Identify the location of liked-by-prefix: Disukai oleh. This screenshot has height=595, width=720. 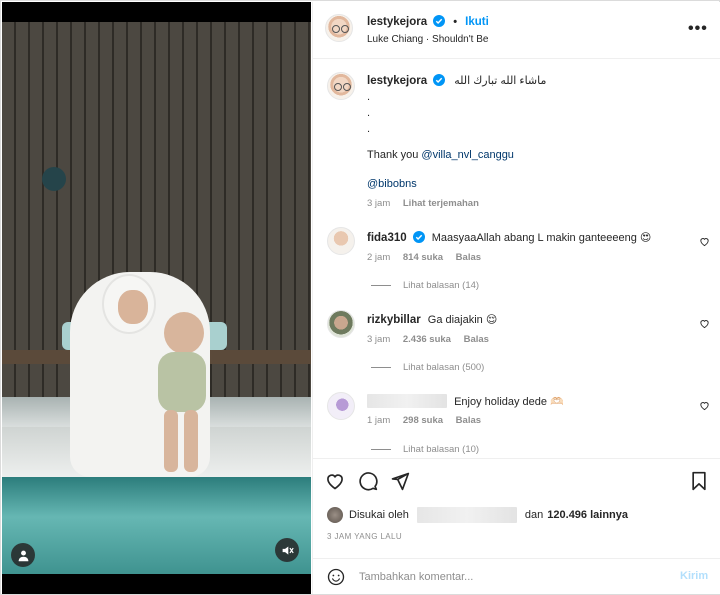
(379, 515).